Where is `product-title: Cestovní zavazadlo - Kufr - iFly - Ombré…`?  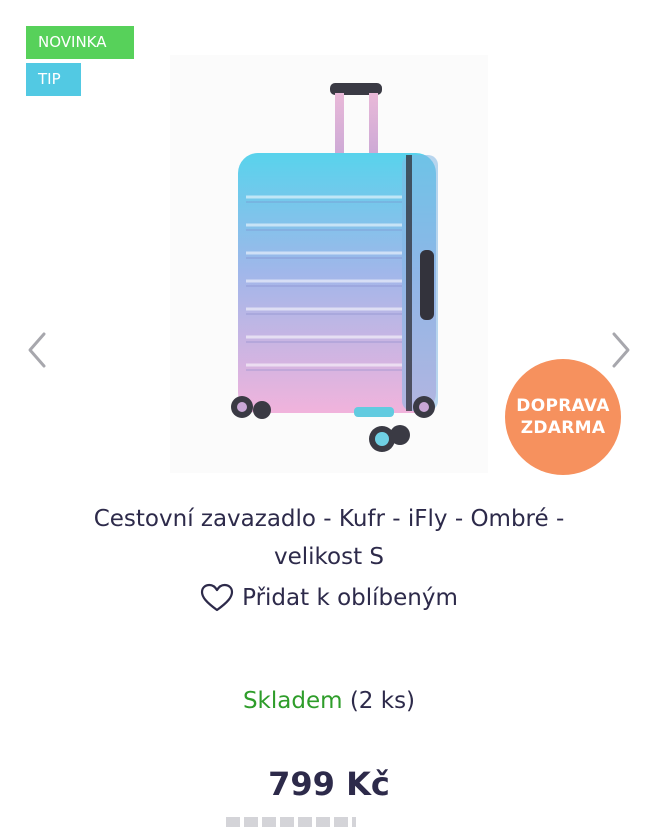 product-title: Cestovní zavazadlo - Kufr - iFly - Ombré… is located at coordinates (329, 538).